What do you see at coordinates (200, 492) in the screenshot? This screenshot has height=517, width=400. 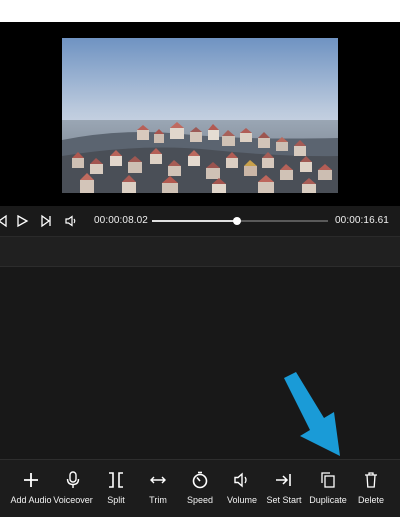 I see `speed-button: Speed` at bounding box center [200, 492].